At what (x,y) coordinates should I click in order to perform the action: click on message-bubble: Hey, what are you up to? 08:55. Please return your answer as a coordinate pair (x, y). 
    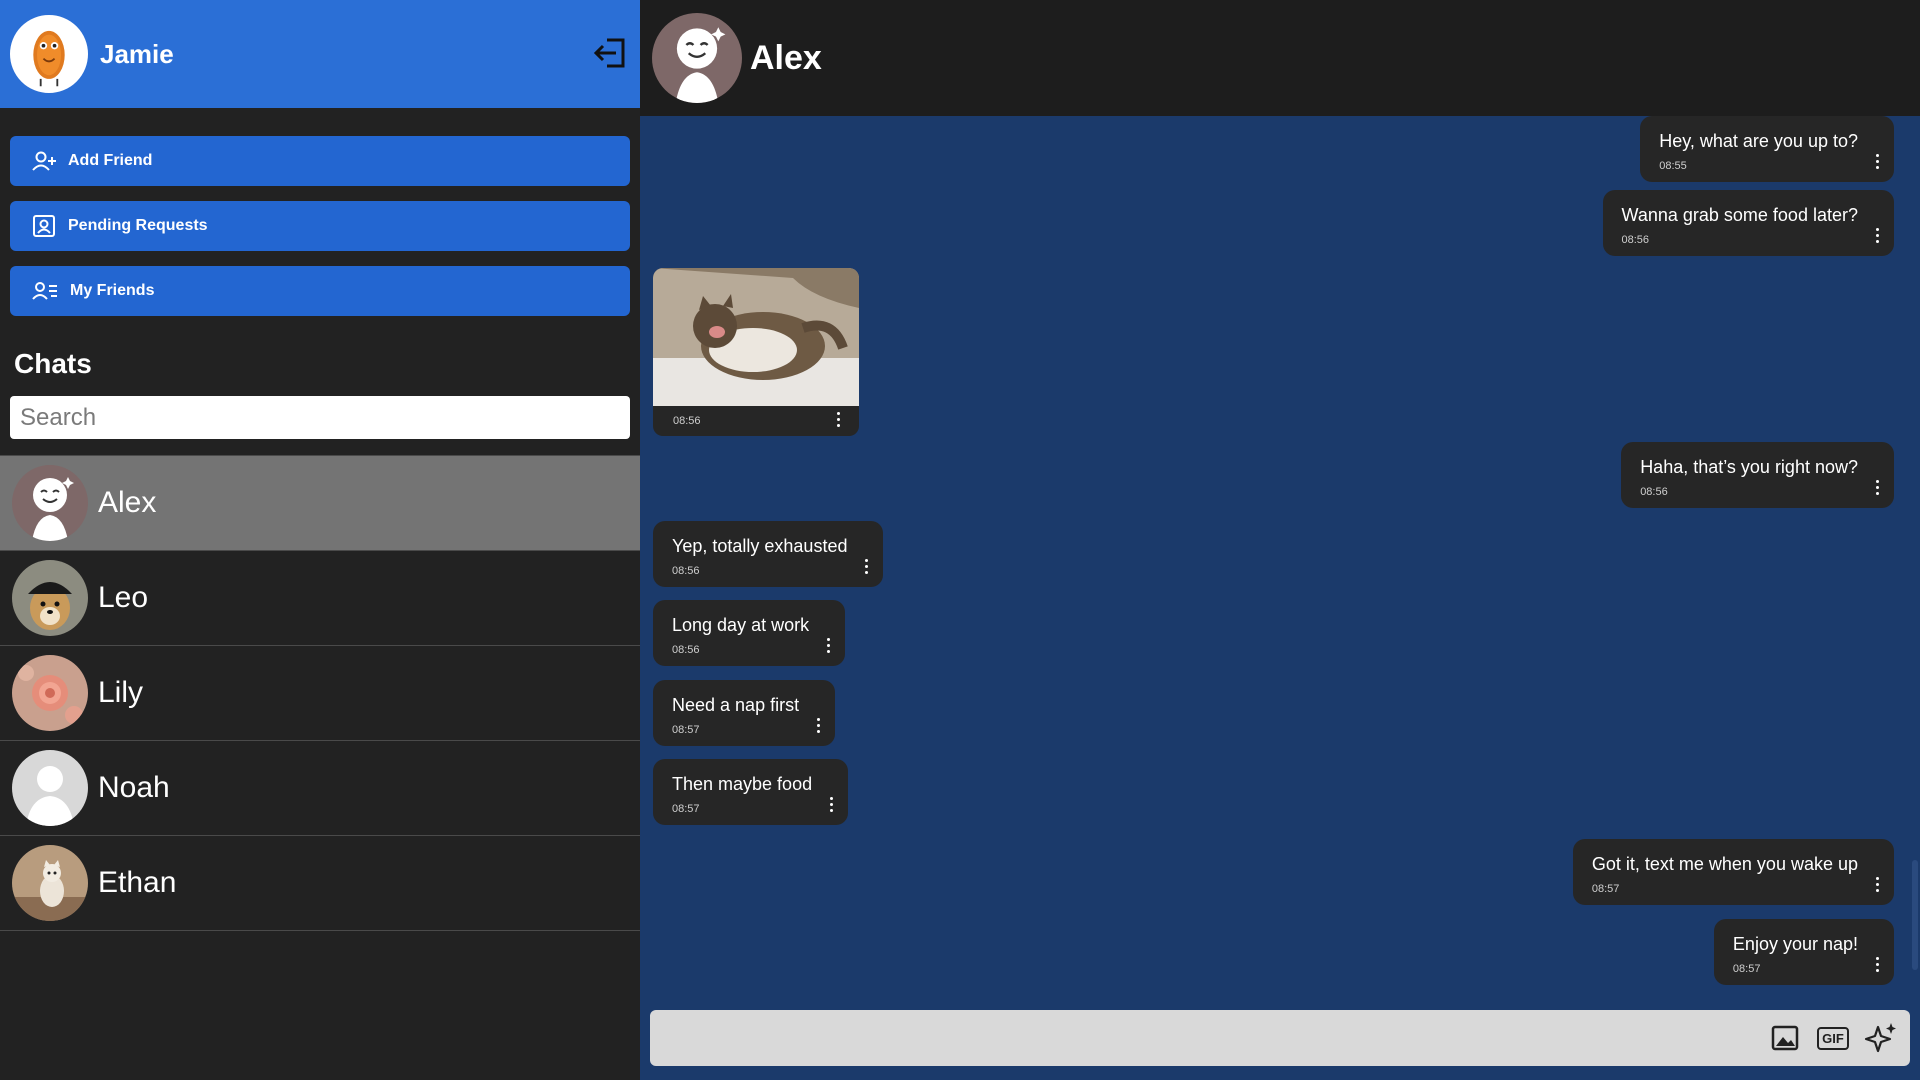
    Looking at the image, I should click on (1767, 149).